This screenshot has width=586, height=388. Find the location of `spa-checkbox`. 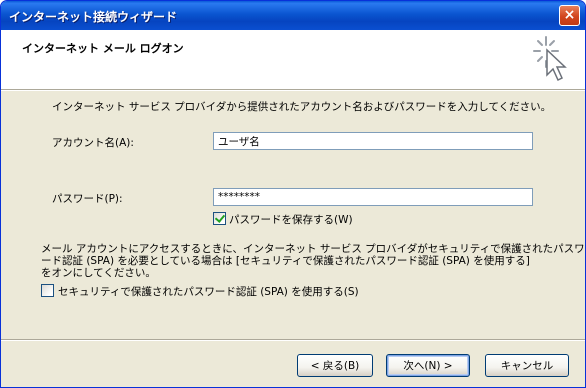

spa-checkbox is located at coordinates (47, 290).